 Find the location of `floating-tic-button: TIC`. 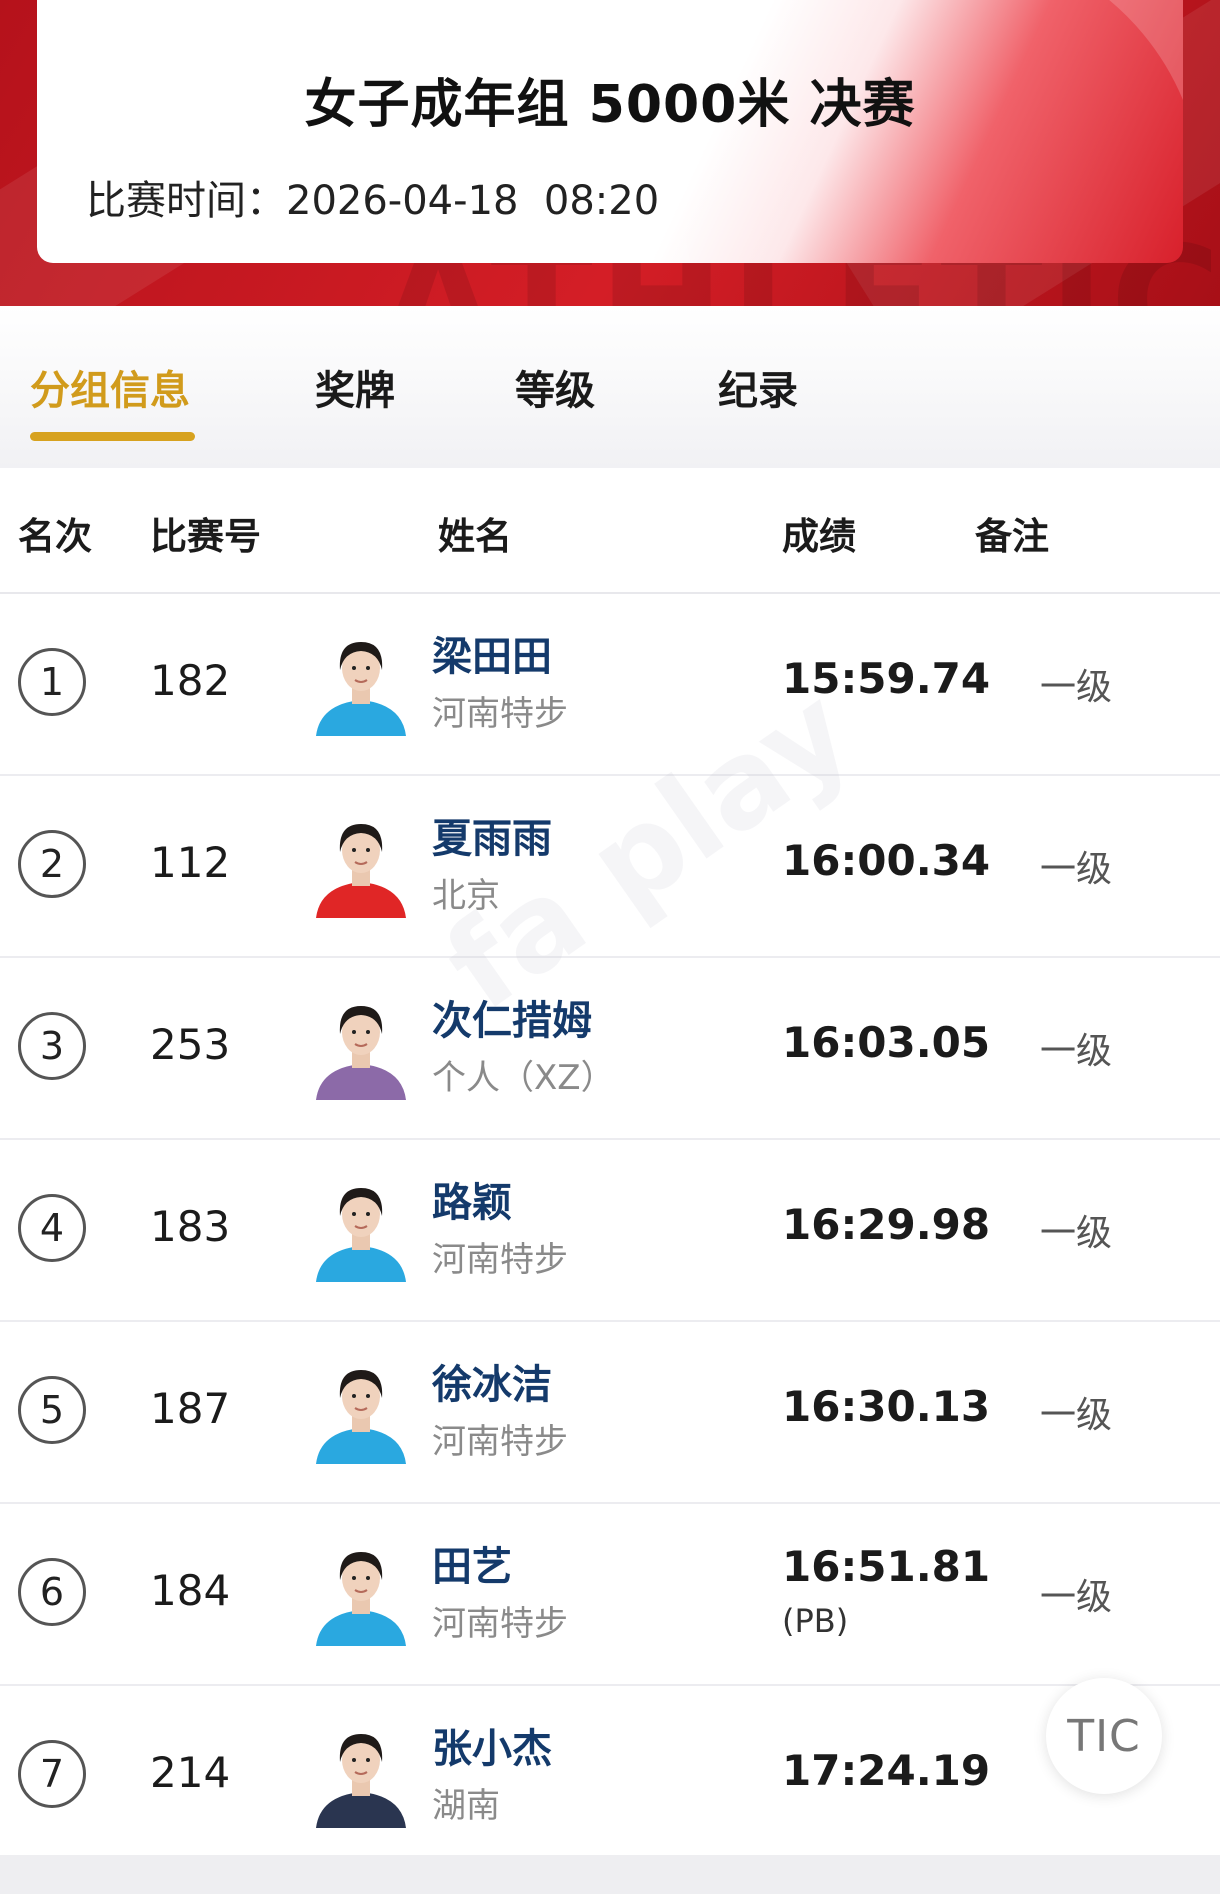

floating-tic-button: TIC is located at coordinates (1104, 1736).